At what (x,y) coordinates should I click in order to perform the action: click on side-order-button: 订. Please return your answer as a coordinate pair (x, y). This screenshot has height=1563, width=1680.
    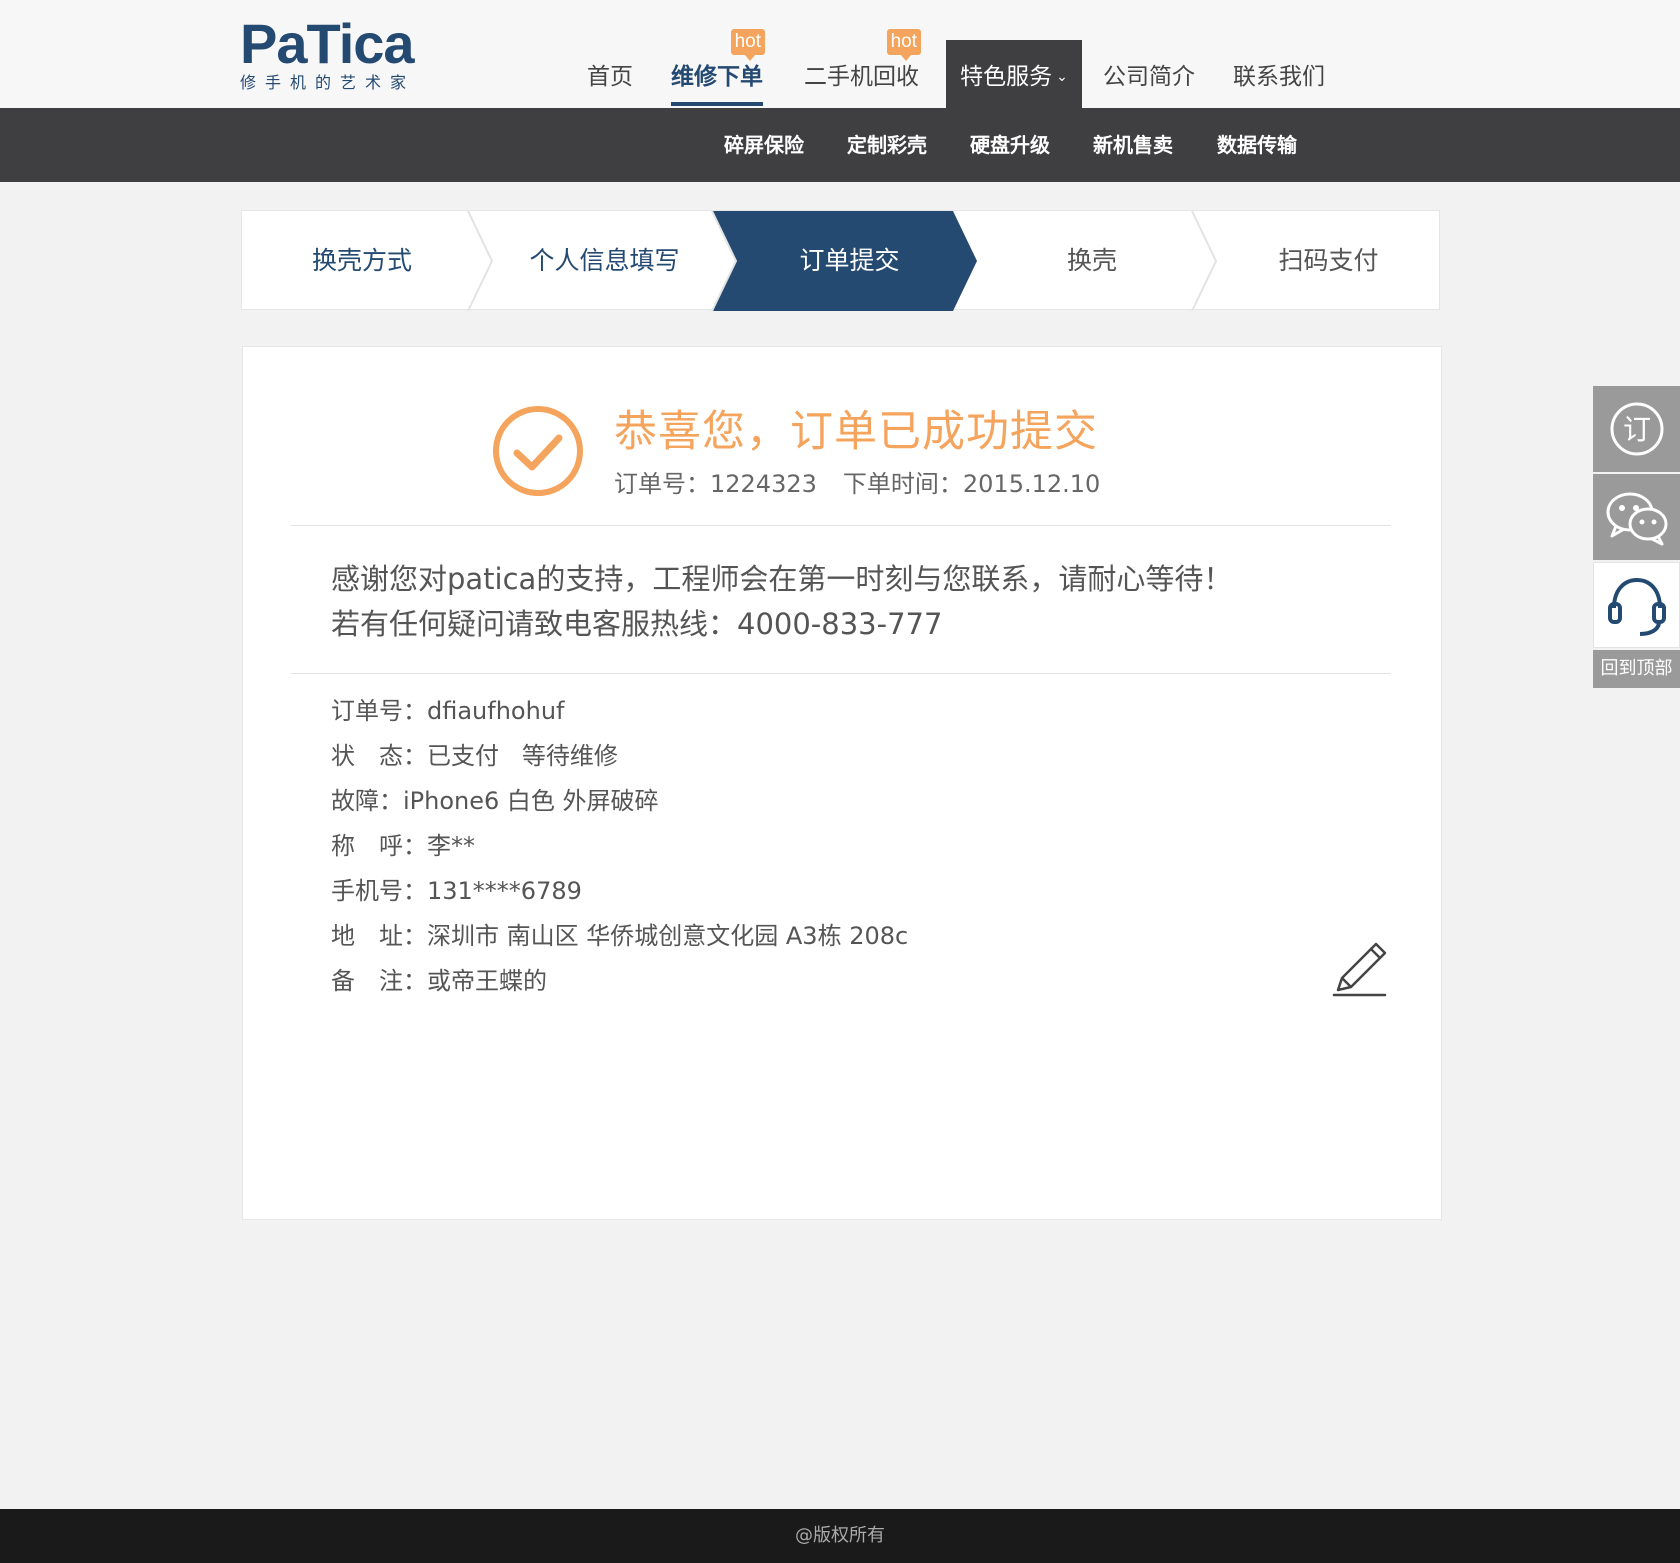
    Looking at the image, I should click on (1636, 429).